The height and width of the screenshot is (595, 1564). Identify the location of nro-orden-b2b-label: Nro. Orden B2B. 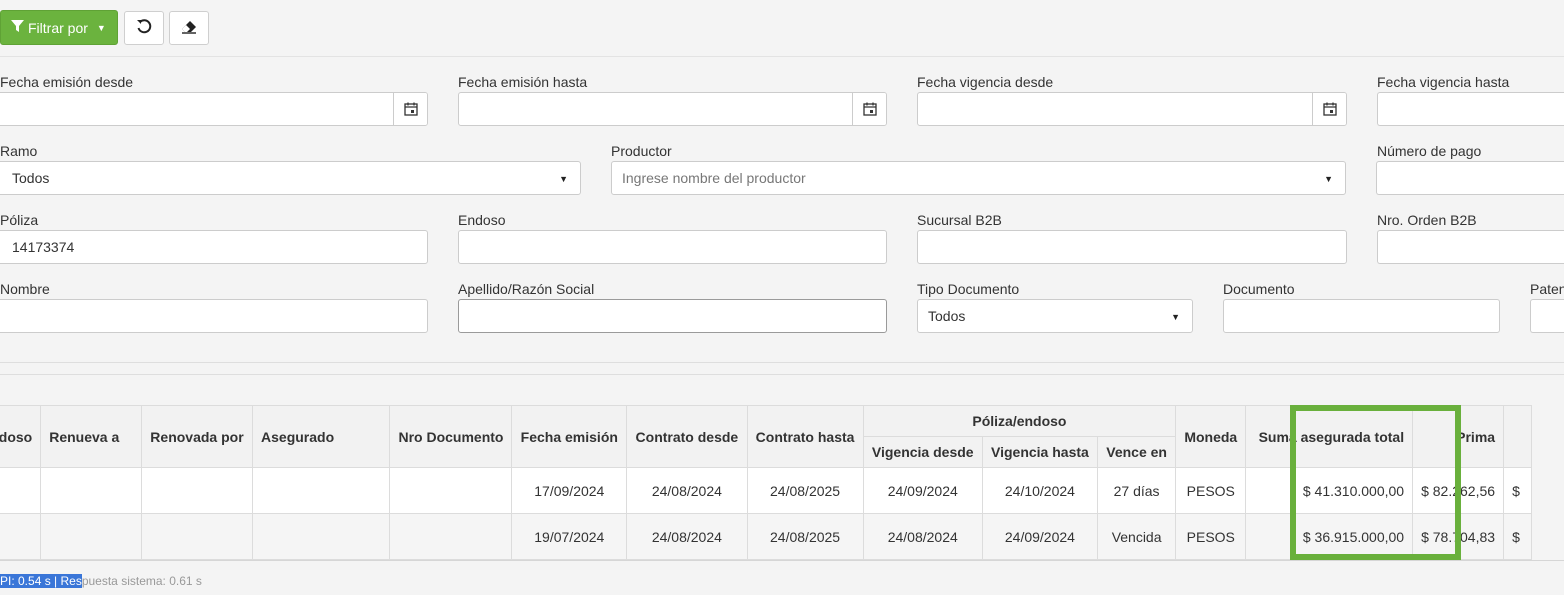
(1427, 220).